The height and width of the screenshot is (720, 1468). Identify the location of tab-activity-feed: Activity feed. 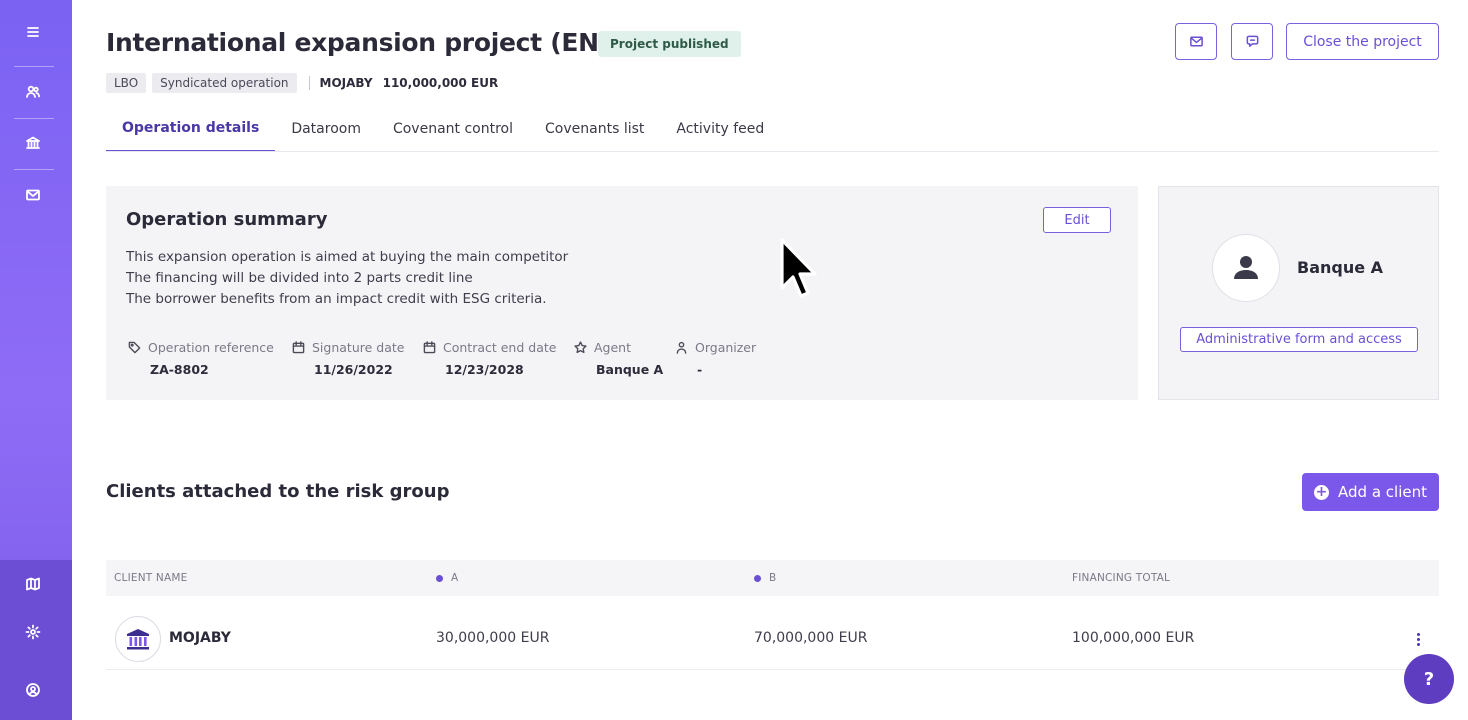
(720, 129).